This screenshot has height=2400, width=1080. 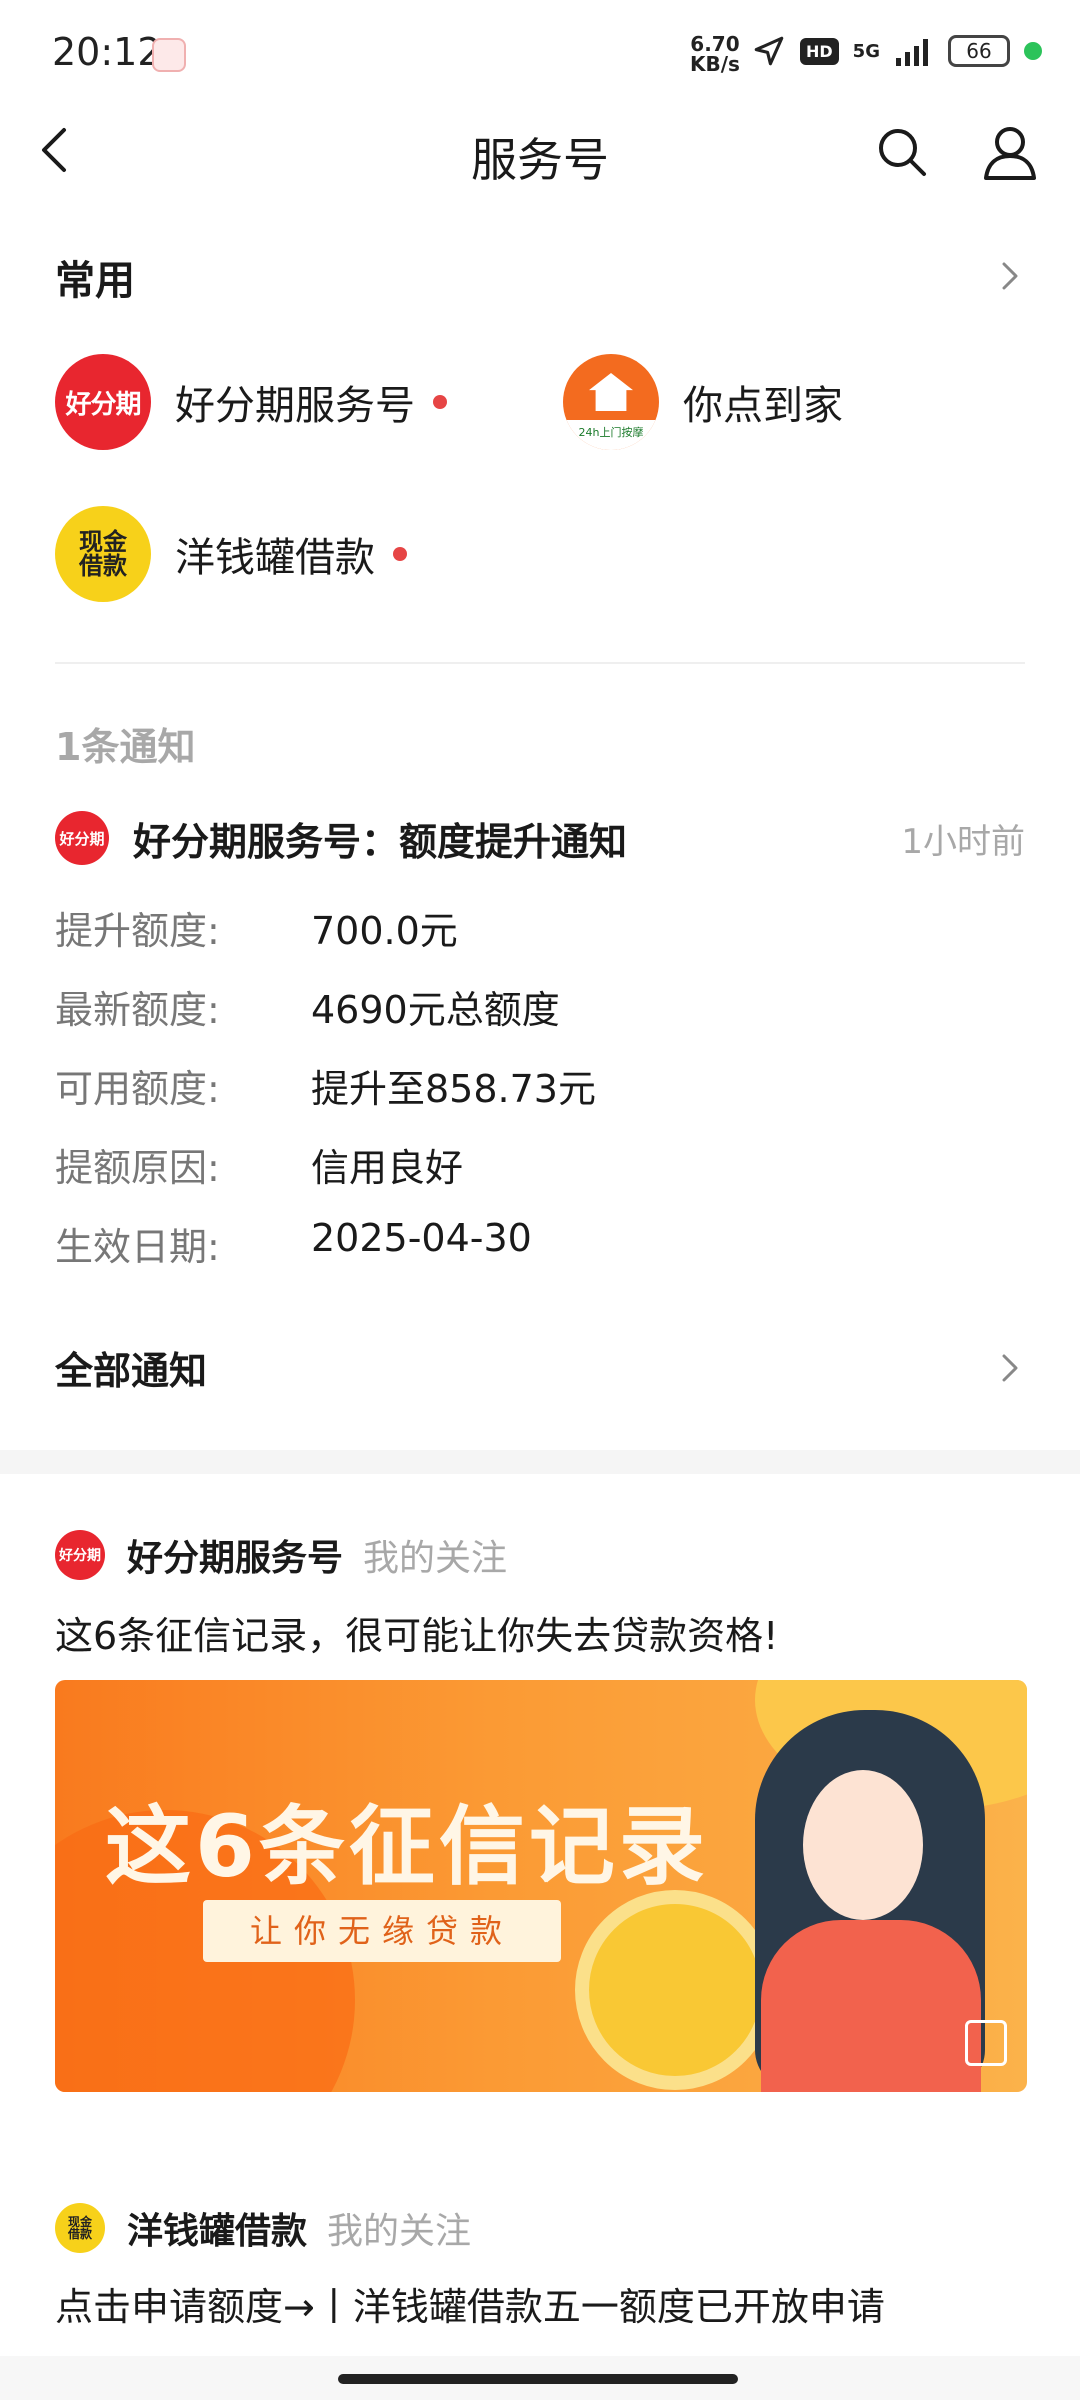 What do you see at coordinates (963, 842) in the screenshot?
I see `notice-time: 1小时前` at bounding box center [963, 842].